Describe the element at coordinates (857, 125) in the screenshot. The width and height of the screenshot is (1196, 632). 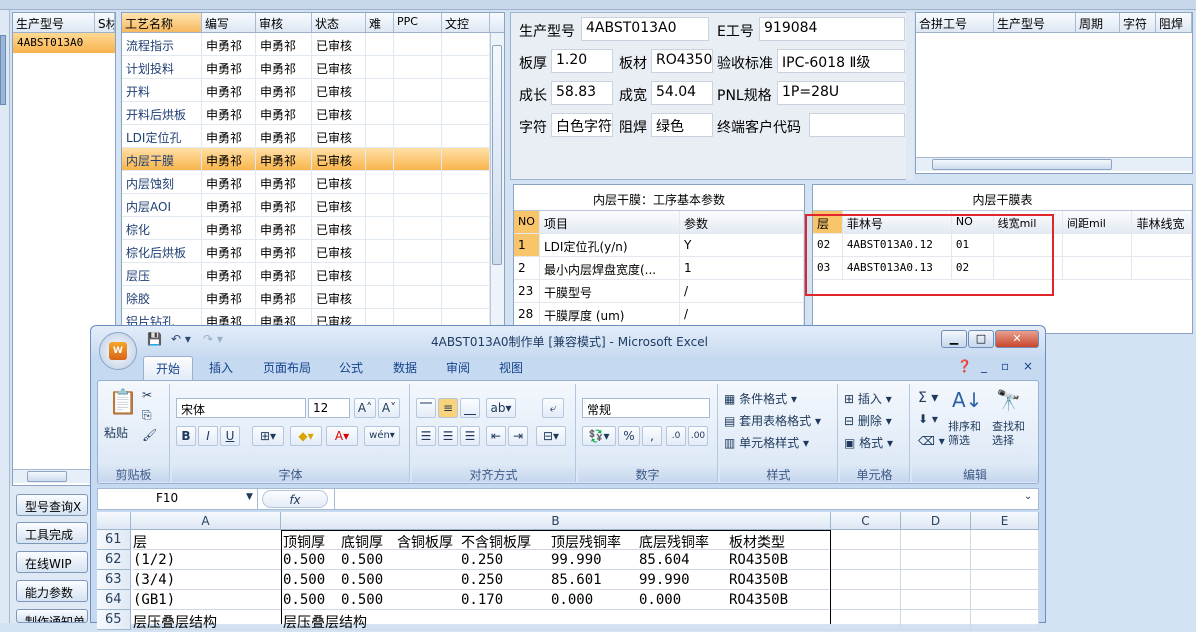
I see `customer-field` at that location.